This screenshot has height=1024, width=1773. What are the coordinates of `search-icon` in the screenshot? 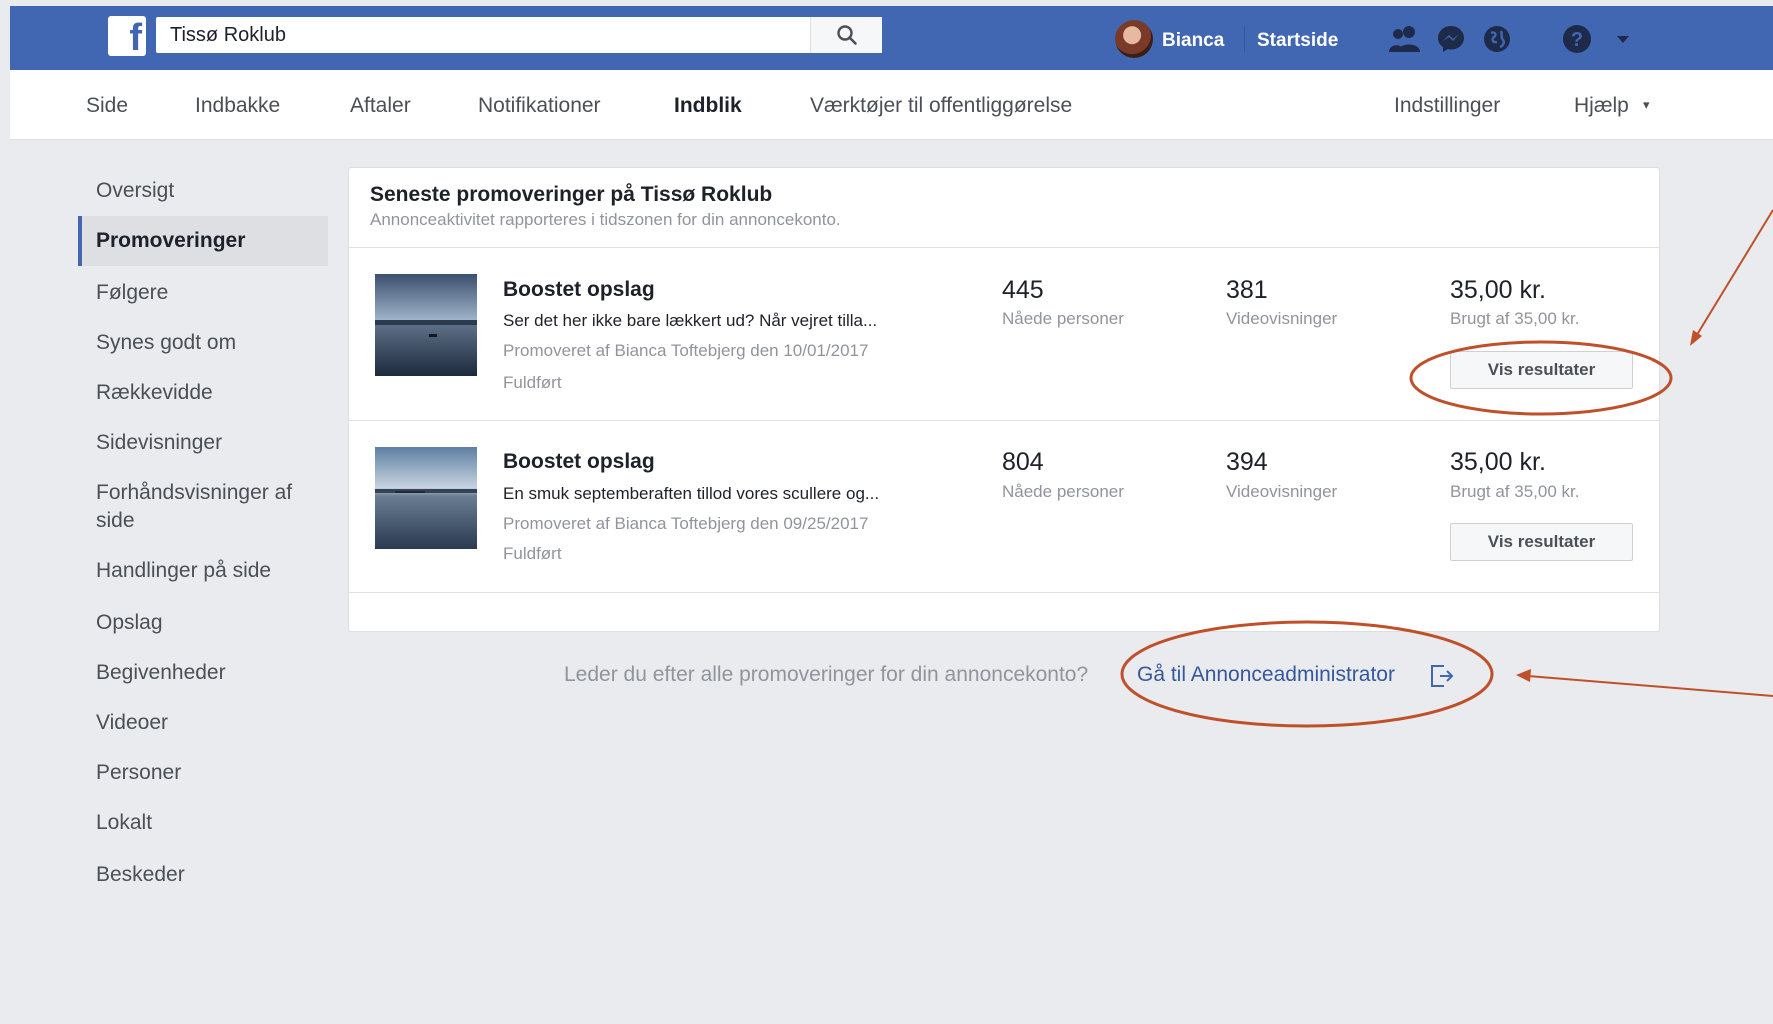 It's located at (846, 35).